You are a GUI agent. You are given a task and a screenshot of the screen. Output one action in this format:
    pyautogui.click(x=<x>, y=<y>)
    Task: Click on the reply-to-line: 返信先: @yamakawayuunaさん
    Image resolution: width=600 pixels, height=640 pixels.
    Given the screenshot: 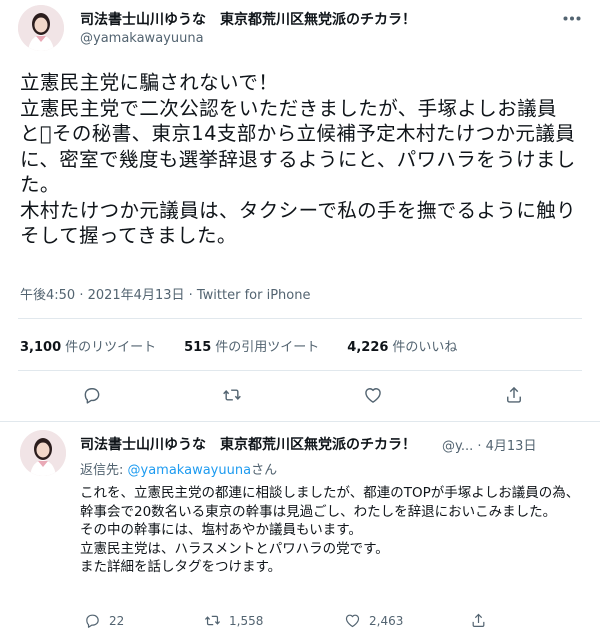 What is the action you would take?
    pyautogui.click(x=178, y=468)
    